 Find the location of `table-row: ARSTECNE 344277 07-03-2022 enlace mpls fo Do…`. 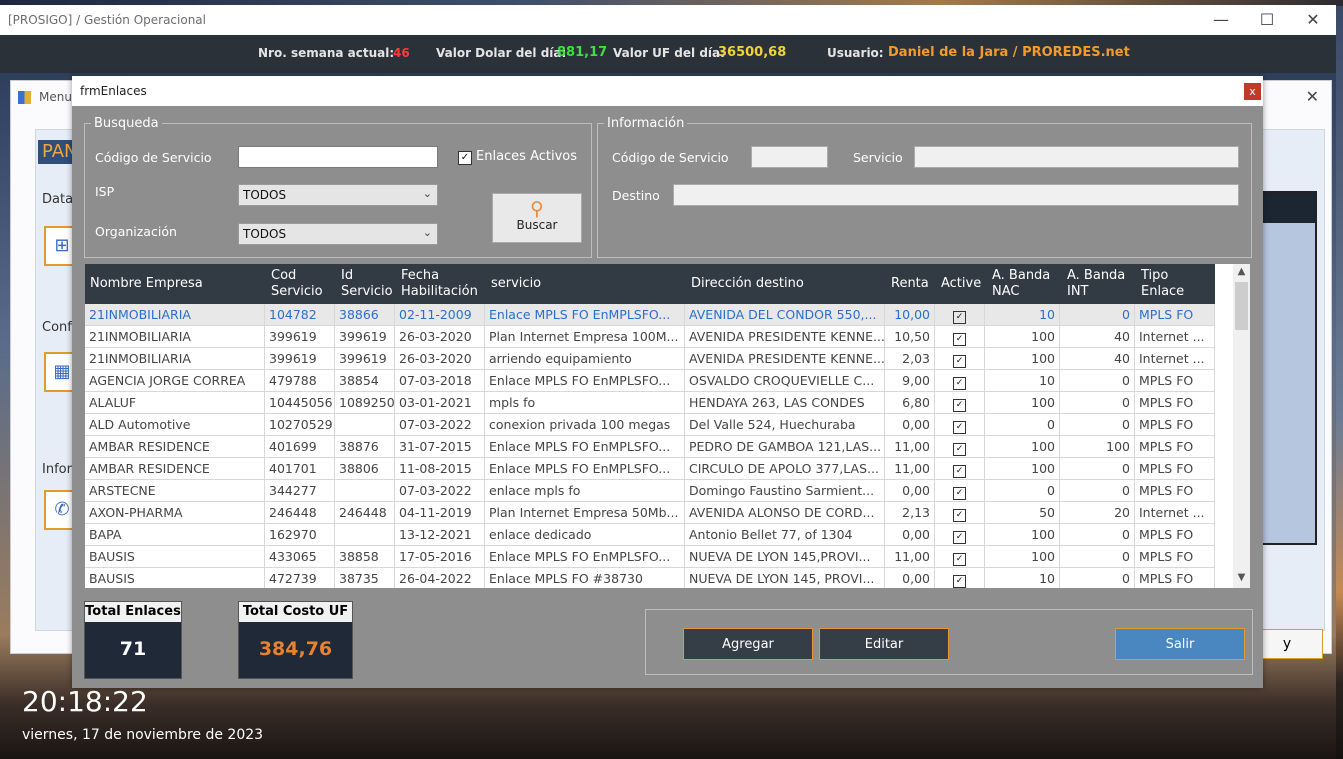

table-row: ARSTECNE 344277 07-03-2022 enlace mpls fo Do… is located at coordinates (650, 491).